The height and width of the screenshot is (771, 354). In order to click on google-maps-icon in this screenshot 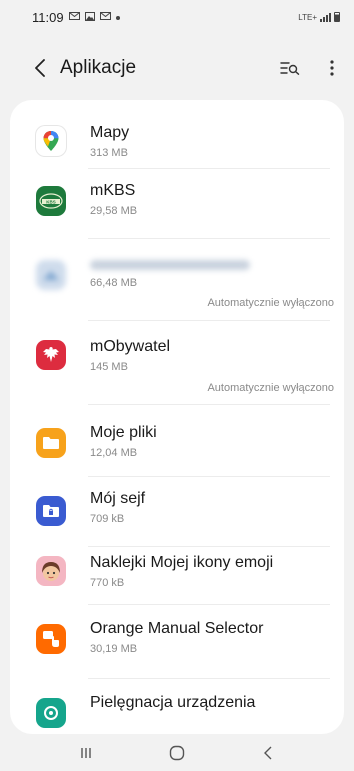, I will do `click(51, 141)`.